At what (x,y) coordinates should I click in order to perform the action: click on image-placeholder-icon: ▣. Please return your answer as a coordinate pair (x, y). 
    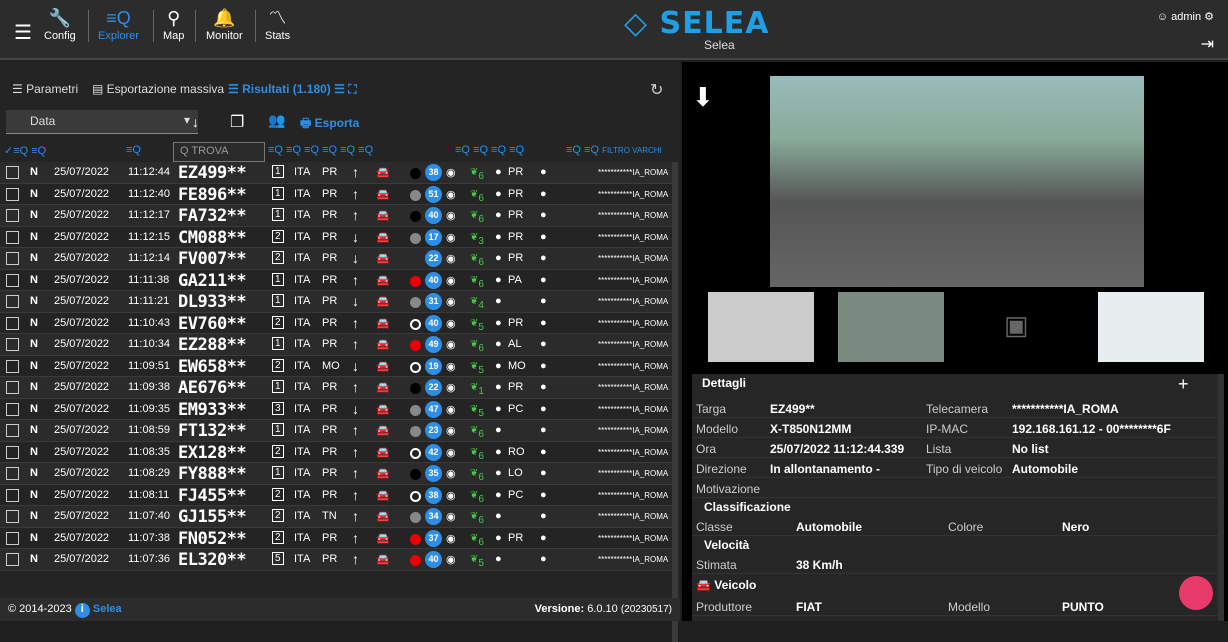
    Looking at the image, I should click on (1016, 325).